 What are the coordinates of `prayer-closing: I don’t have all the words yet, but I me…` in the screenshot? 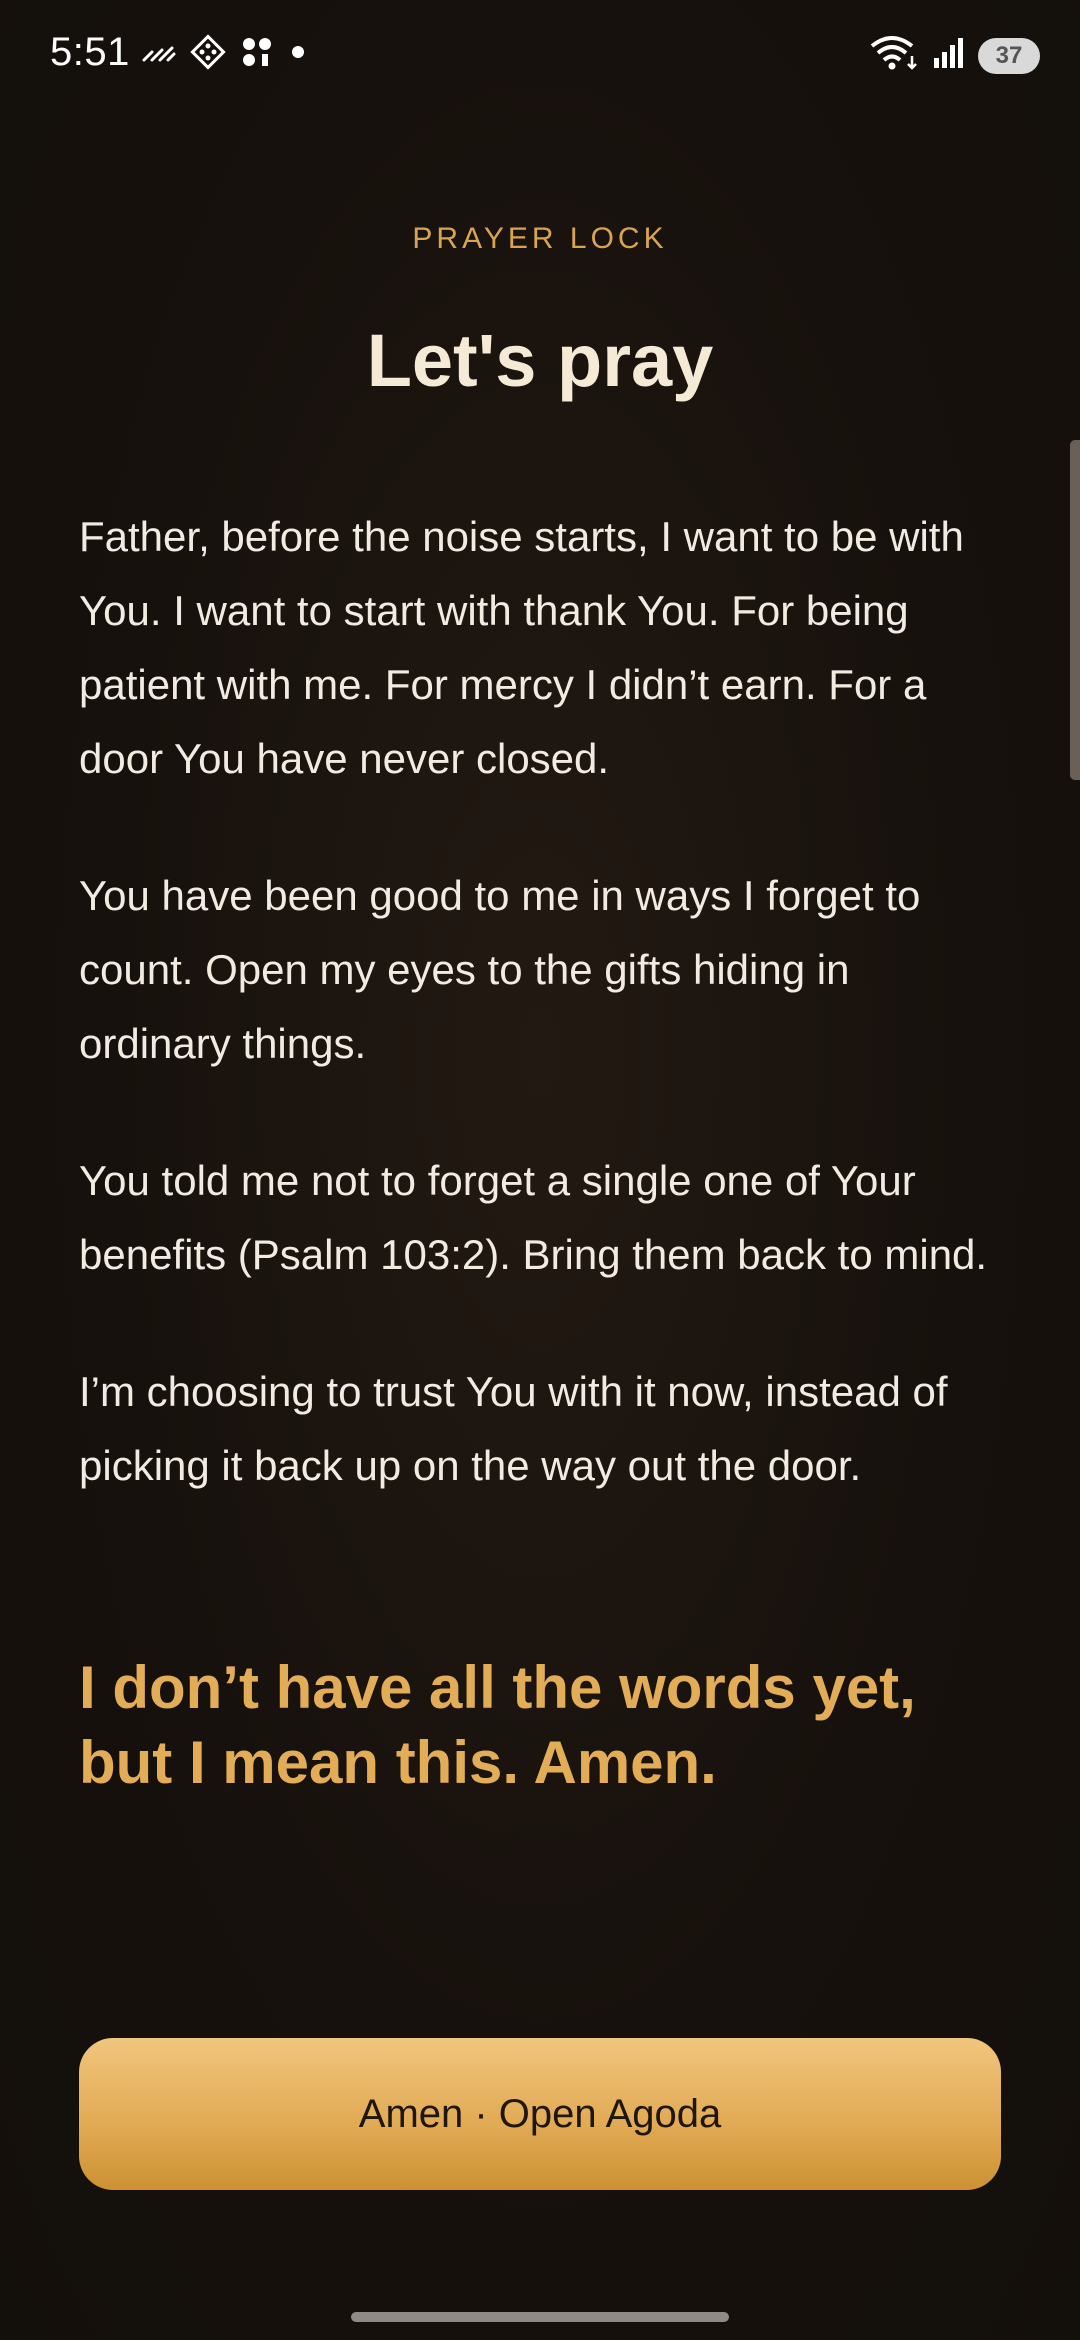 It's located at (497, 1725).